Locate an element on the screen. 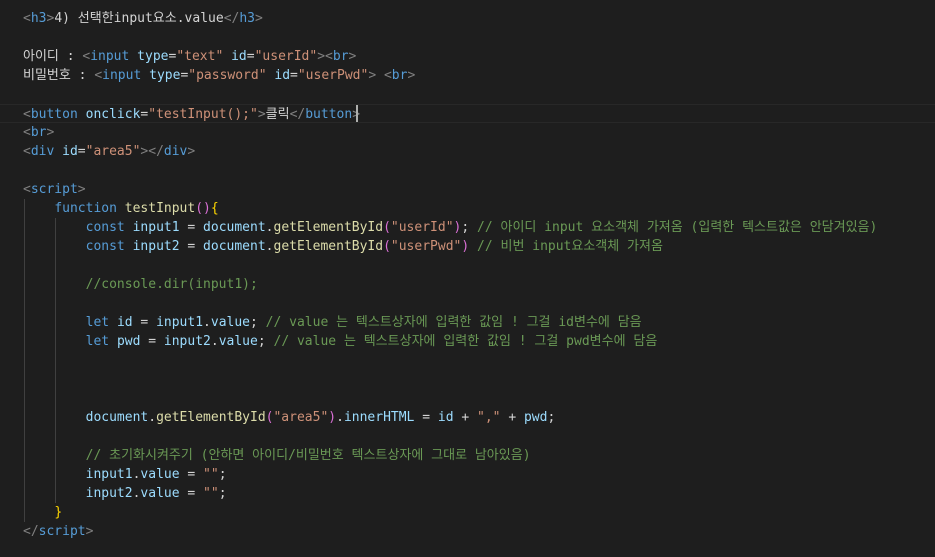  code-line: } is located at coordinates (467, 512).